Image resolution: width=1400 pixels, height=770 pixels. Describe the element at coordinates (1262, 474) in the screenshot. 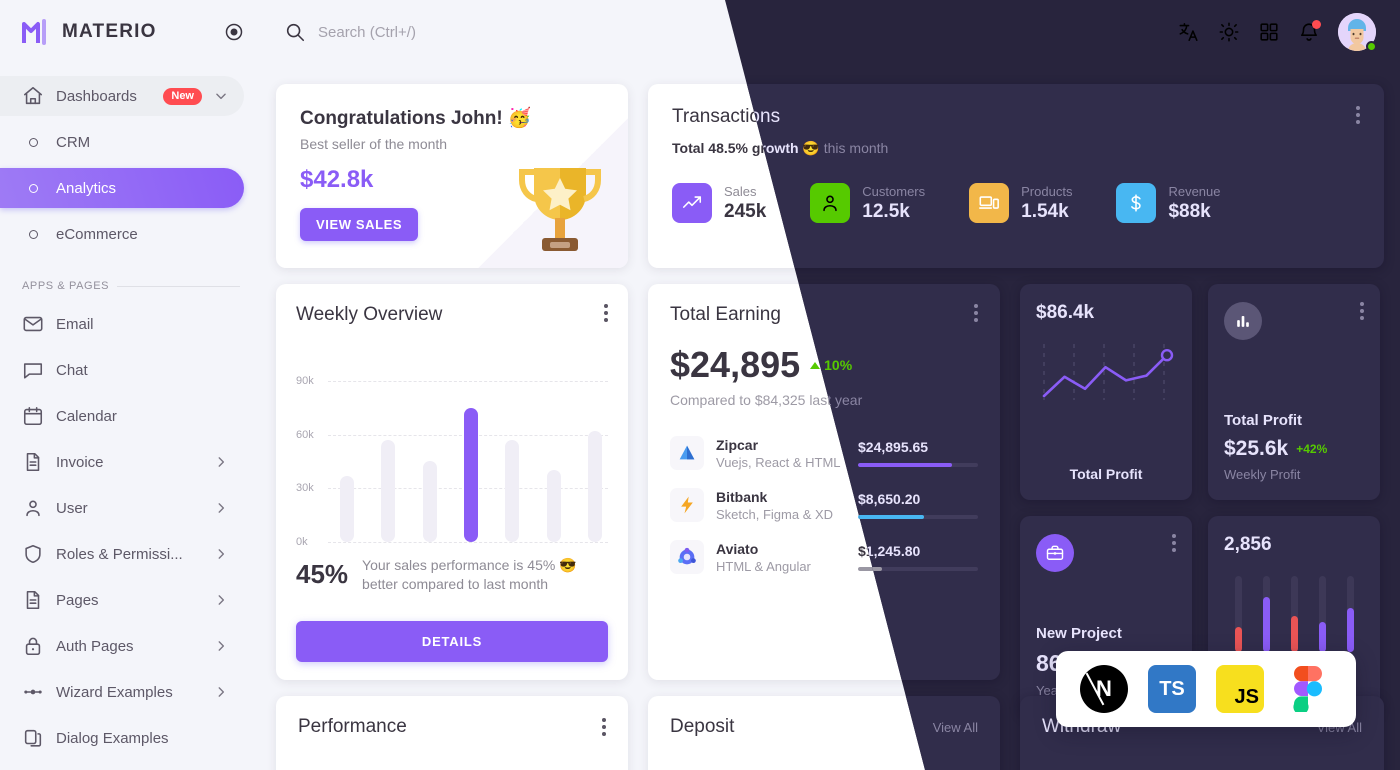

I see `weekly-profit-sub: Weekly Profit` at that location.